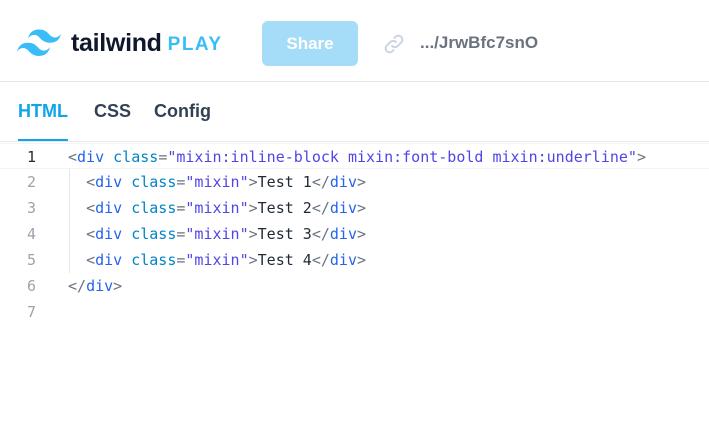 The width and height of the screenshot is (709, 431). I want to click on tab-css: CSS, so click(112, 111).